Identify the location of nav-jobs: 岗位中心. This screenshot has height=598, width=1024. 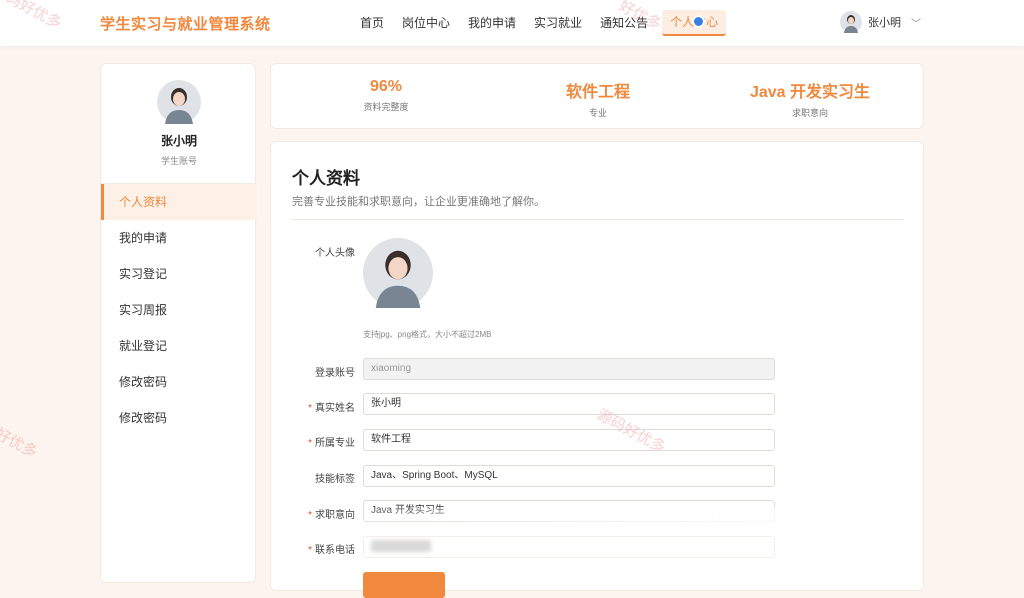
(426, 23).